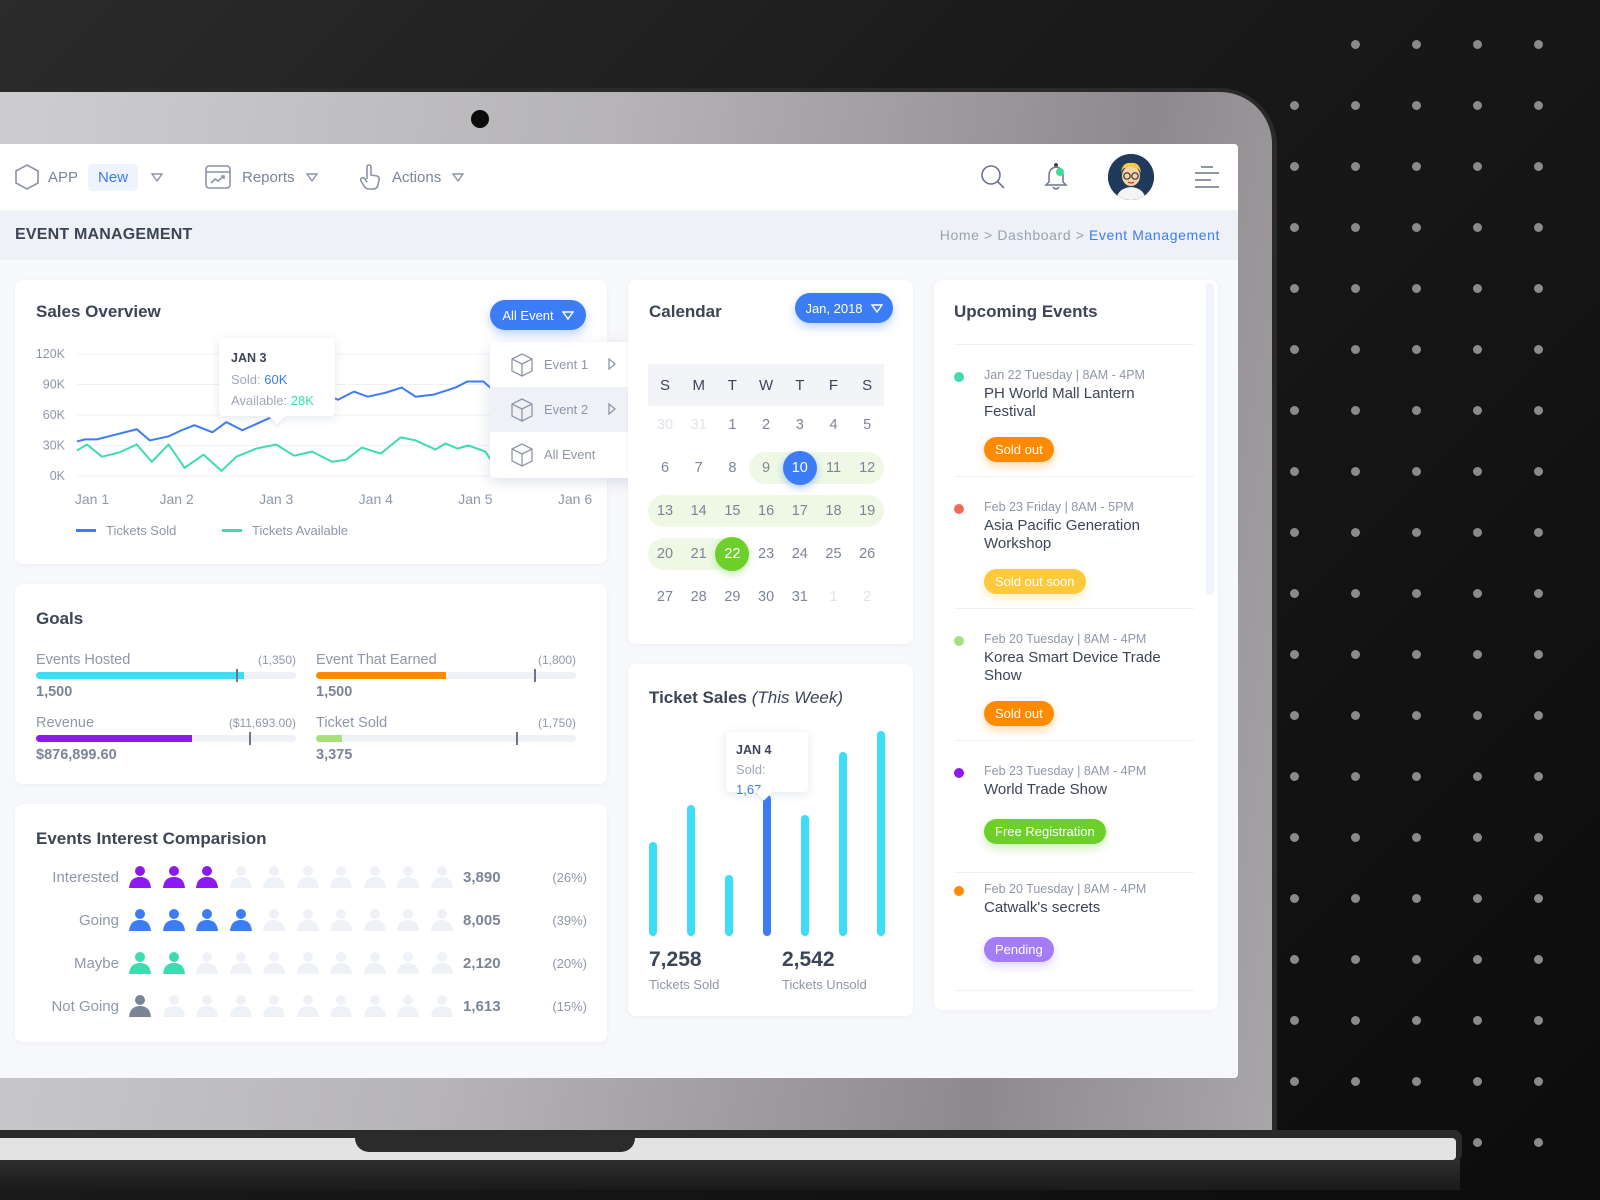 The width and height of the screenshot is (1600, 1200). I want to click on calendar-day: 14, so click(699, 511).